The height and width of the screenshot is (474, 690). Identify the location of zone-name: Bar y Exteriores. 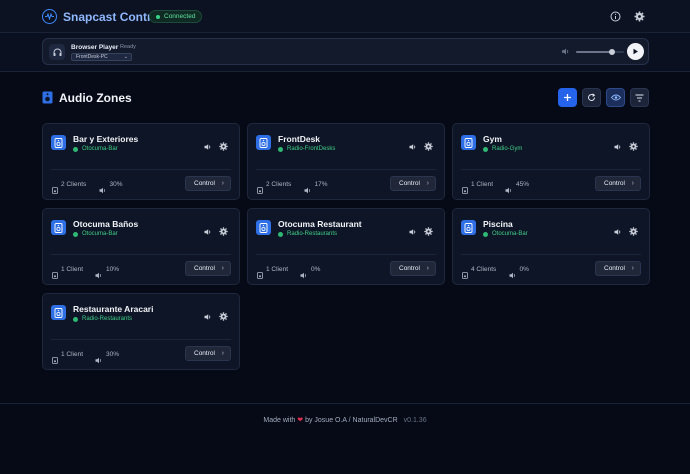
(106, 139).